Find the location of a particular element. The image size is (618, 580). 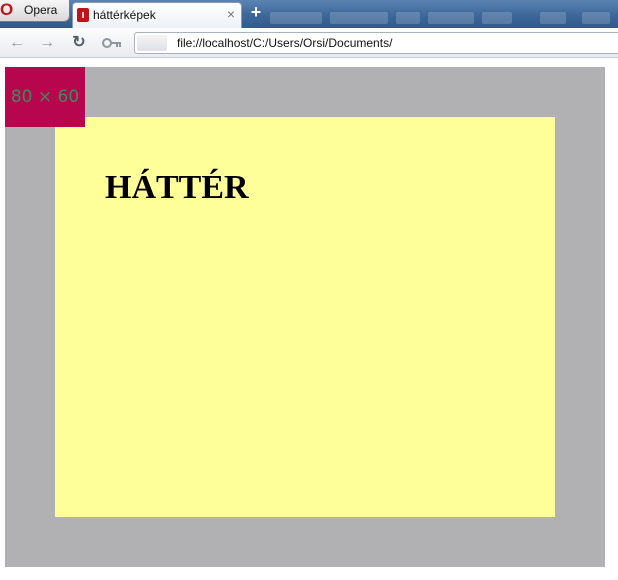

tab-title: háttérképek is located at coordinates (124, 15).